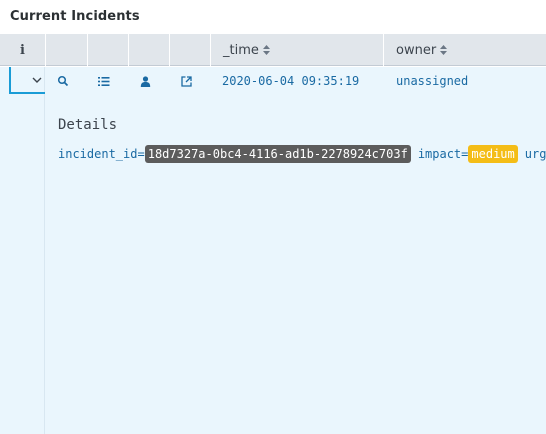 The height and width of the screenshot is (434, 546). Describe the element at coordinates (186, 81) in the screenshot. I see `external-link-icon` at that location.